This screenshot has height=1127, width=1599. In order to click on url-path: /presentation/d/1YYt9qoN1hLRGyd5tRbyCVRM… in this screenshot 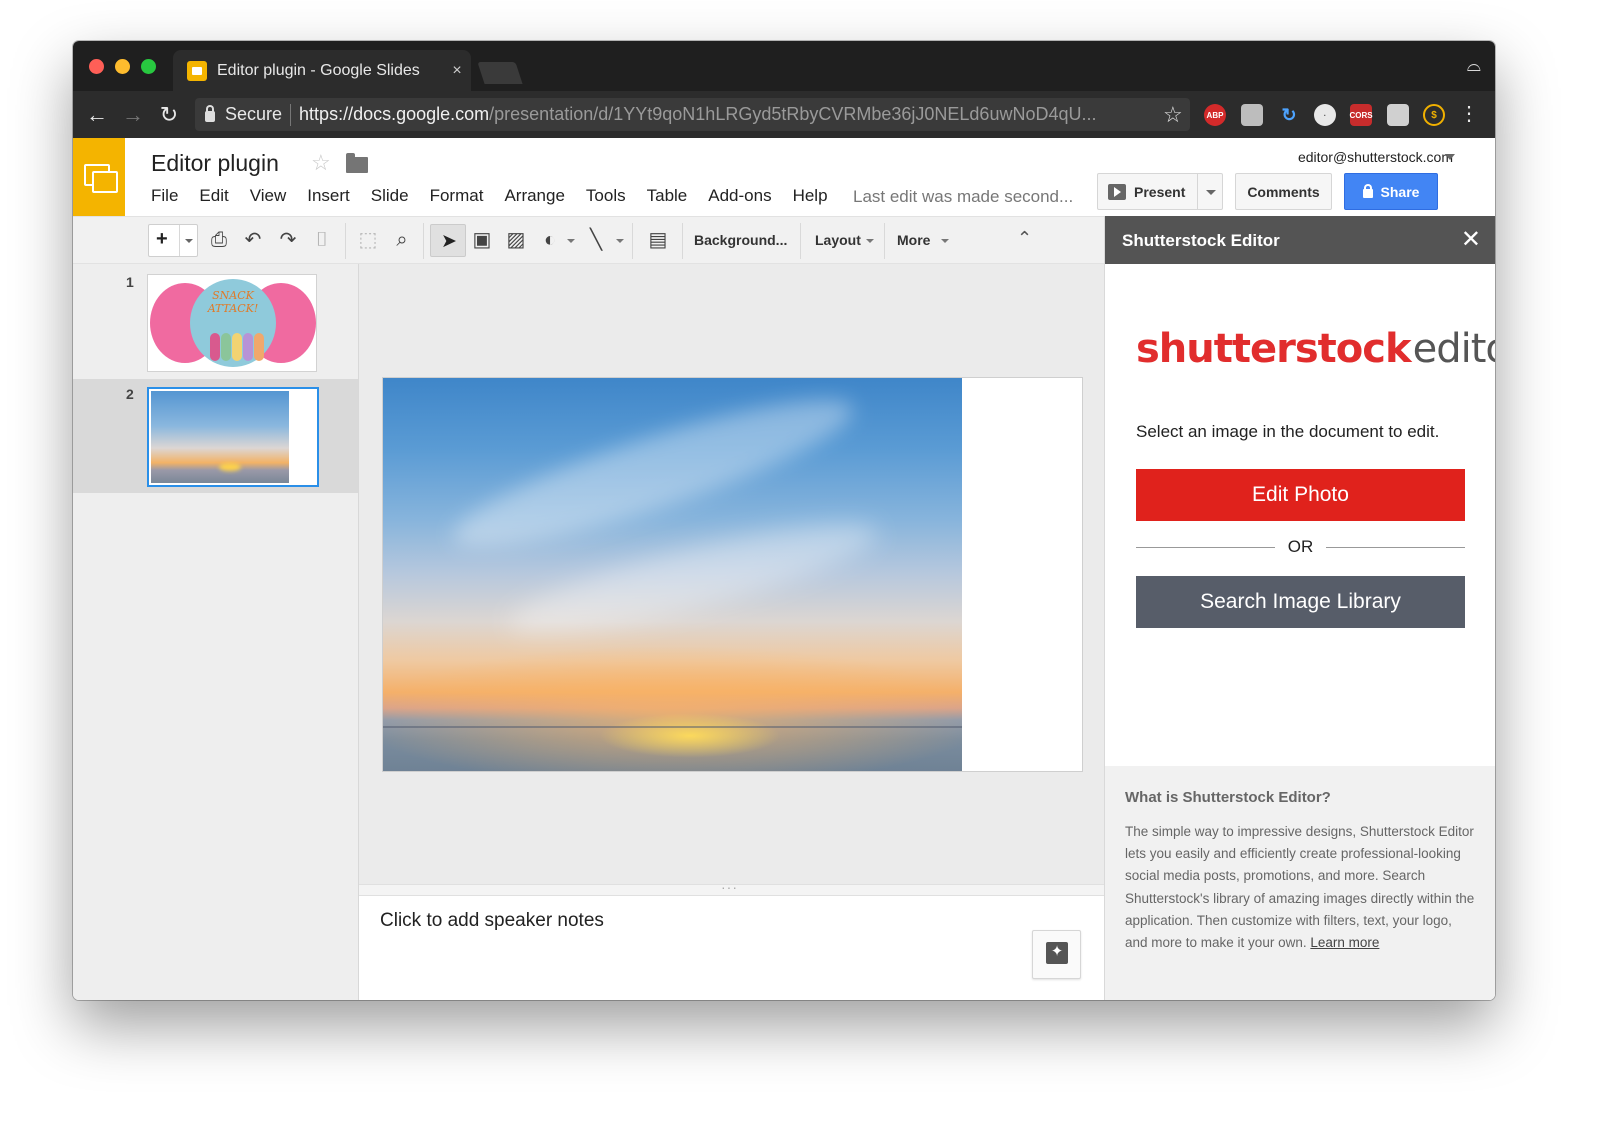, I will do `click(793, 114)`.